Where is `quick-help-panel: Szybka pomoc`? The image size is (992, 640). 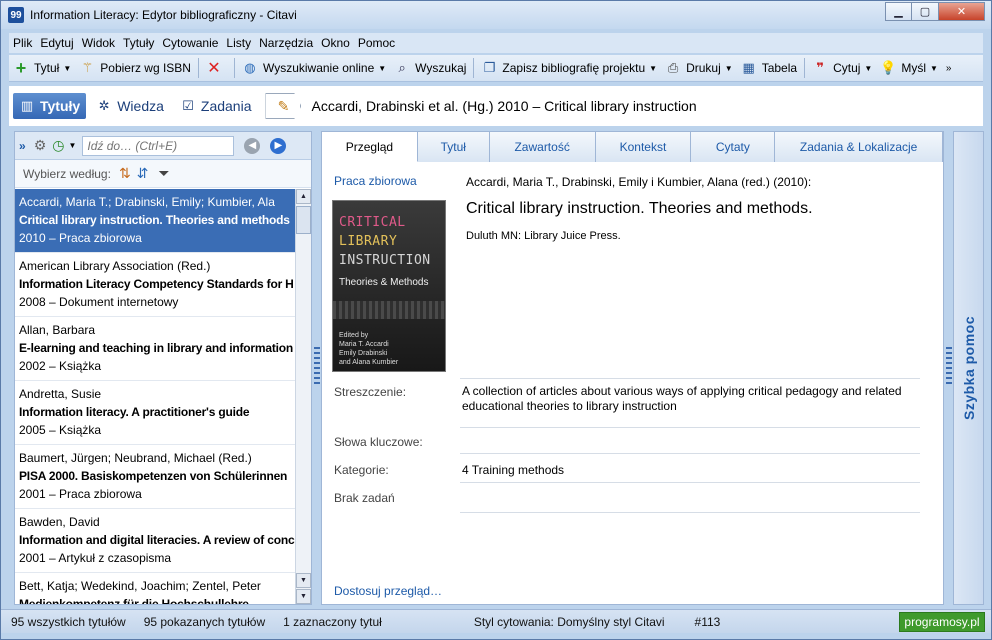
quick-help-panel: Szybka pomoc is located at coordinates (968, 368).